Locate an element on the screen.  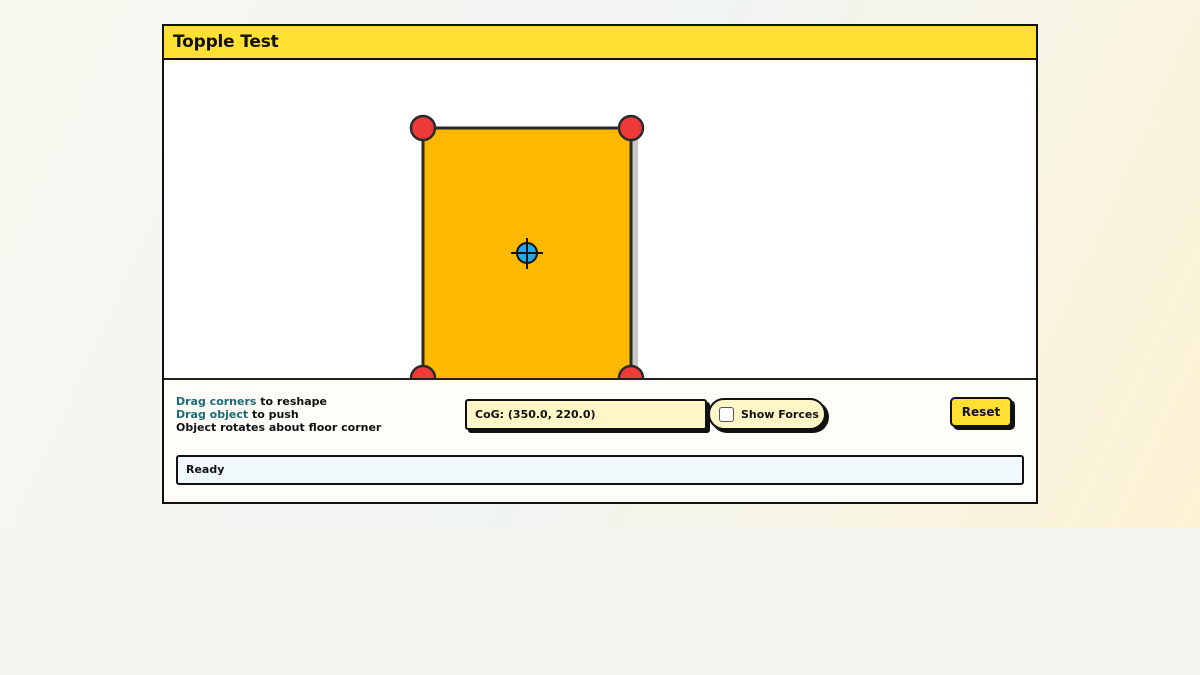
cog-readout: CoG: (350.0, 220.0) is located at coordinates (586, 414).